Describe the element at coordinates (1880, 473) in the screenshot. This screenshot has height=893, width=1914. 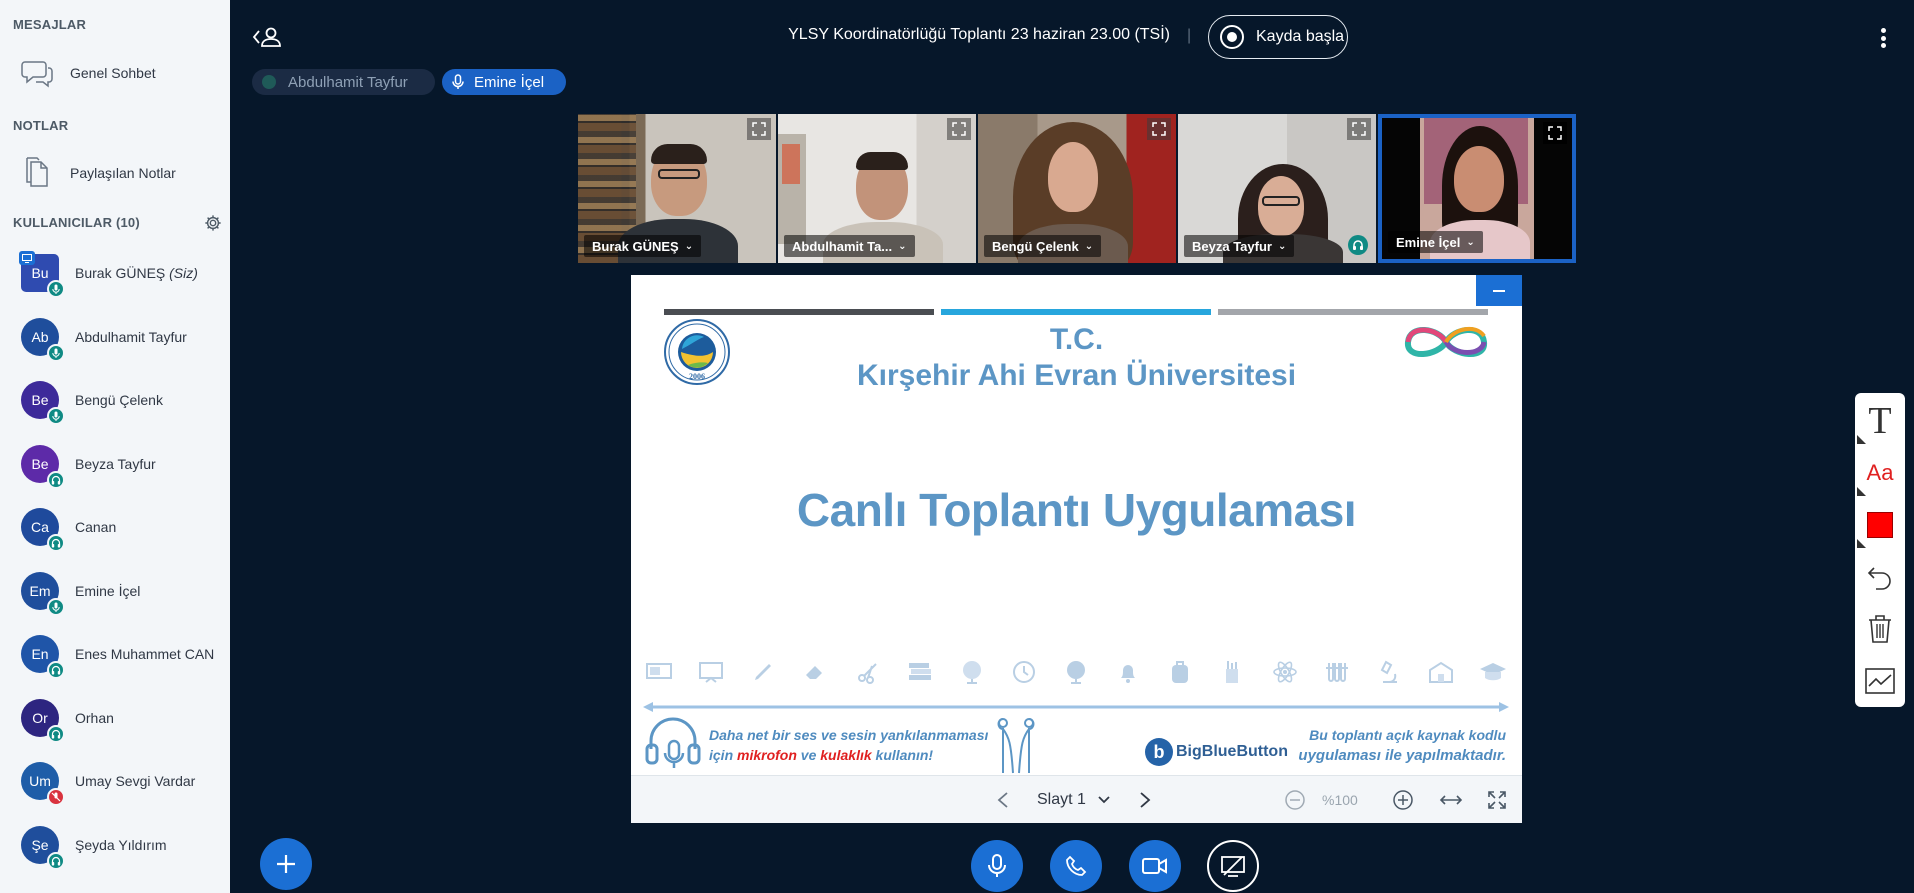
I see `font-size-icon: Aa` at that location.